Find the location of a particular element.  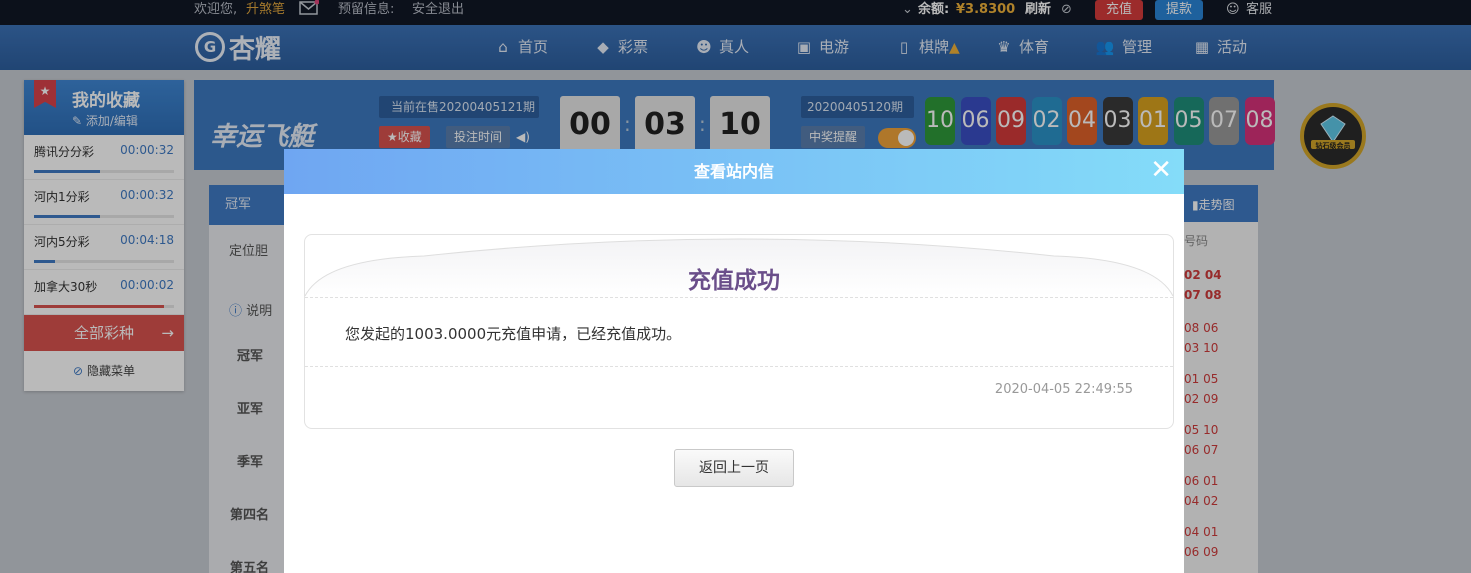

back-button: 返回上一页 is located at coordinates (734, 468).